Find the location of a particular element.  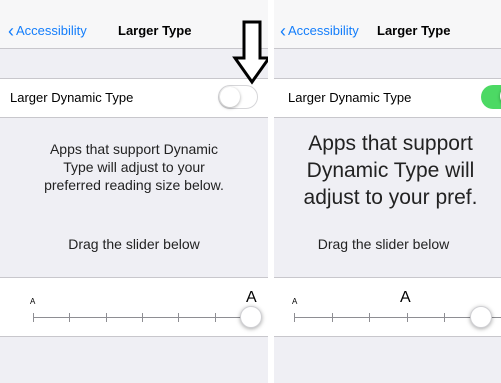

down-arrow-icon is located at coordinates (250, 52).